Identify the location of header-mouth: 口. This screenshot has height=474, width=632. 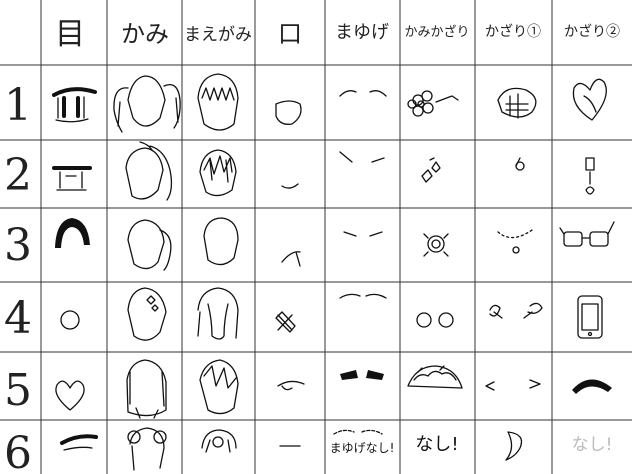
(290, 34).